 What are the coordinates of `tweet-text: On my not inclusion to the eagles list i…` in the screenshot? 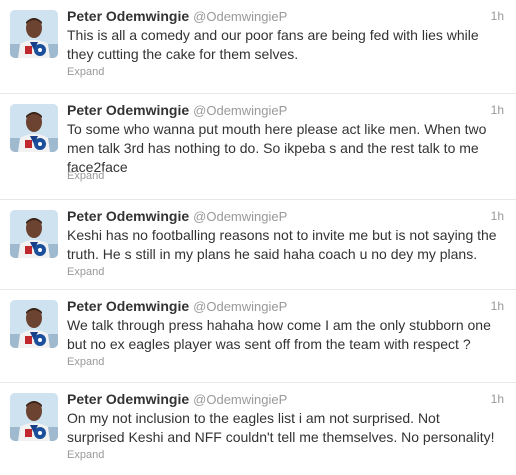 It's located at (288, 428).